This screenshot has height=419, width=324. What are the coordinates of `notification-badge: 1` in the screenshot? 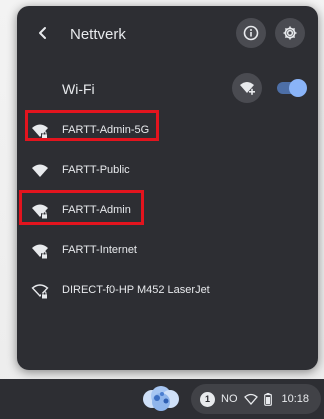 It's located at (207, 399).